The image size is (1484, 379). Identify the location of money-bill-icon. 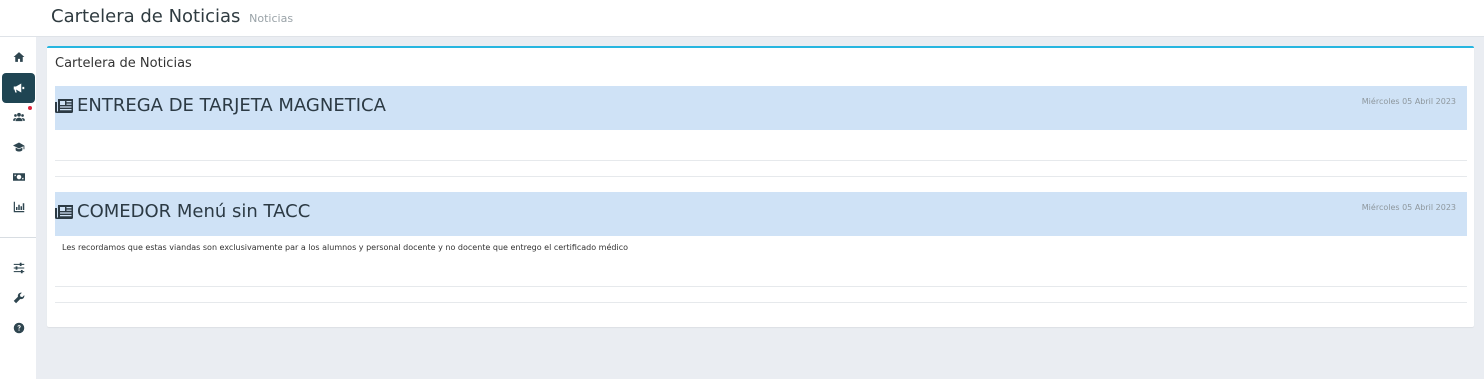
(18, 177).